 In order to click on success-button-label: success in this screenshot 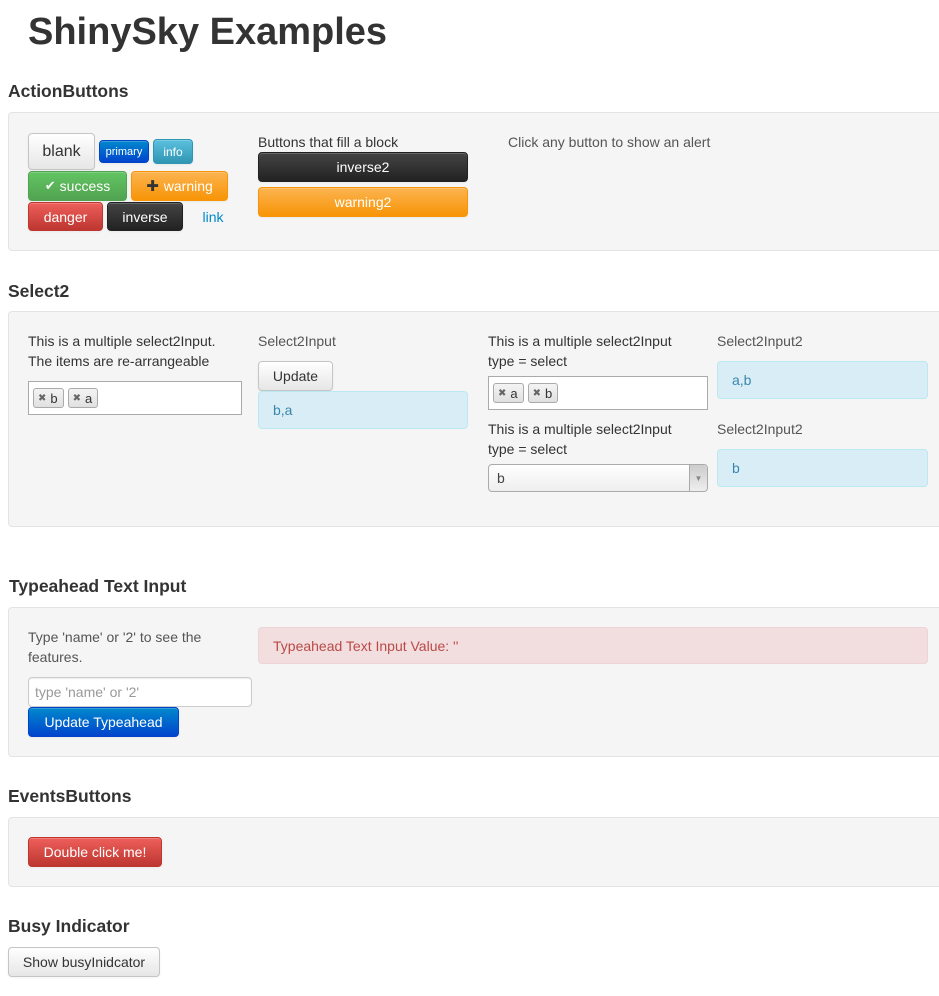, I will do `click(85, 186)`.